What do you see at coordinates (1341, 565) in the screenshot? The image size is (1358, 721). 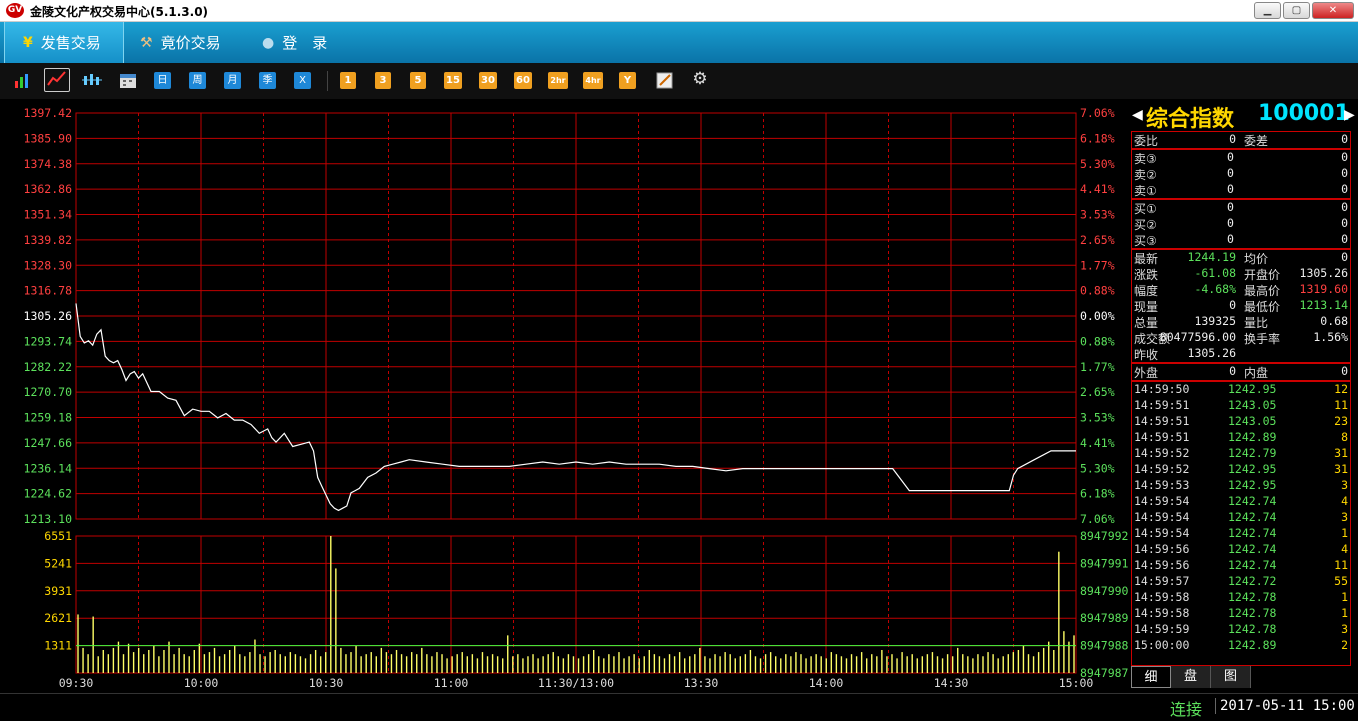 I see `tick-volume: 11` at bounding box center [1341, 565].